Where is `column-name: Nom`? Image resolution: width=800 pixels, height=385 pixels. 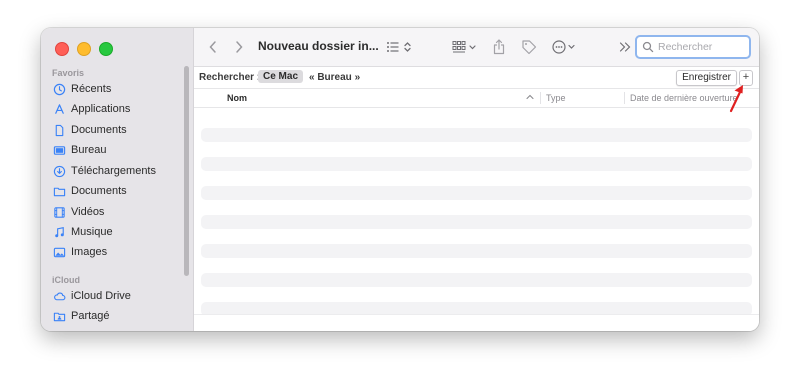 column-name: Nom is located at coordinates (237, 98).